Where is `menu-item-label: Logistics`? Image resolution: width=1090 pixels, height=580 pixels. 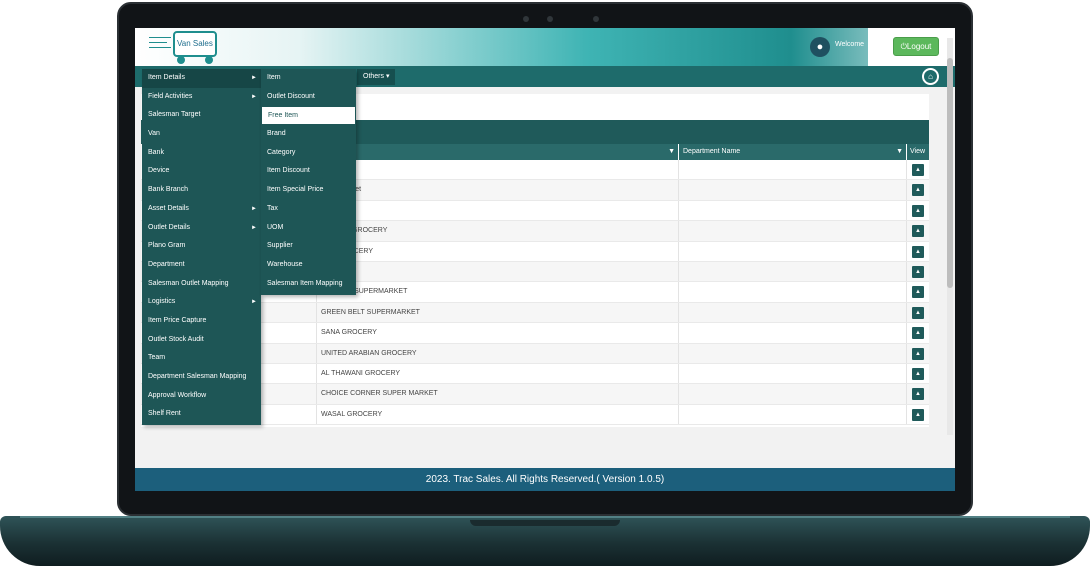 menu-item-label: Logistics is located at coordinates (162, 302).